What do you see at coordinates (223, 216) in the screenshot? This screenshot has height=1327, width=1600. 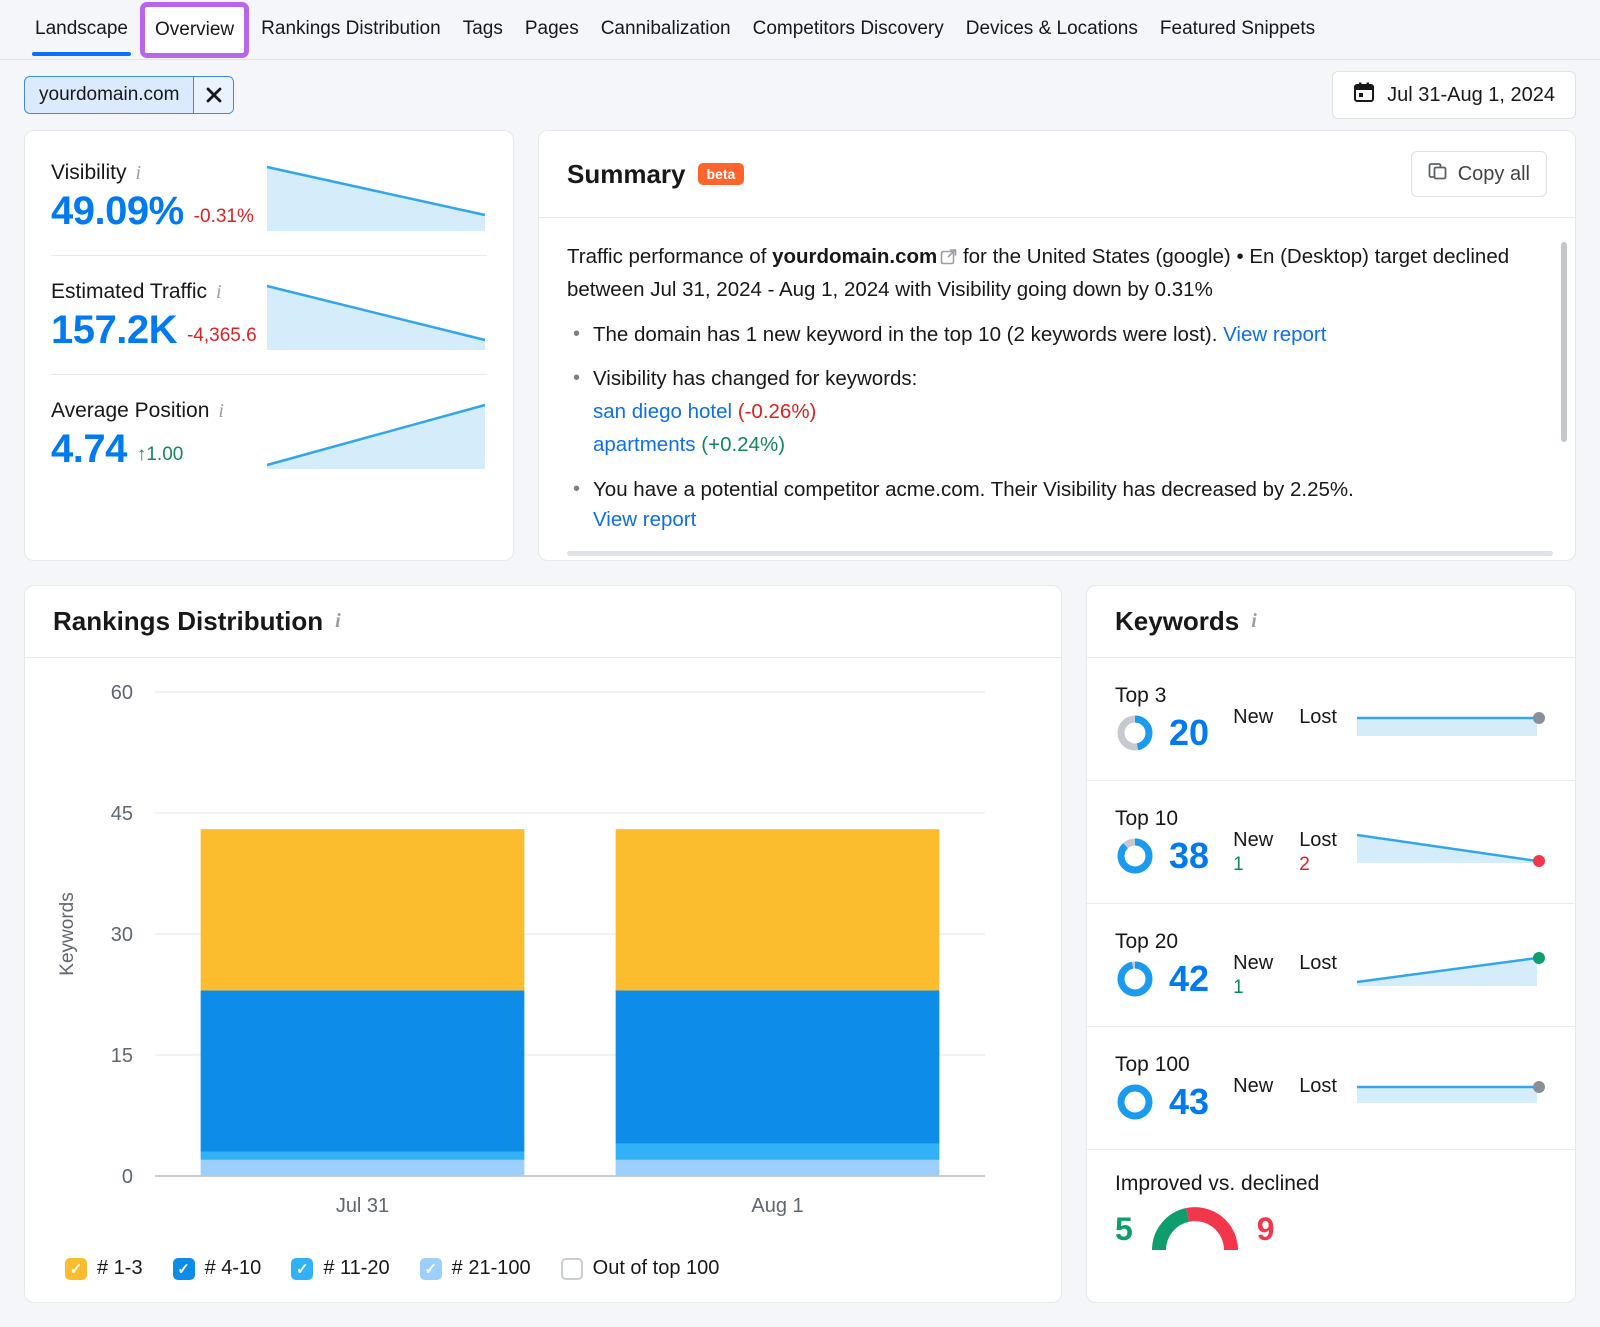 I see `metric-visibility-delta: -0.31%` at bounding box center [223, 216].